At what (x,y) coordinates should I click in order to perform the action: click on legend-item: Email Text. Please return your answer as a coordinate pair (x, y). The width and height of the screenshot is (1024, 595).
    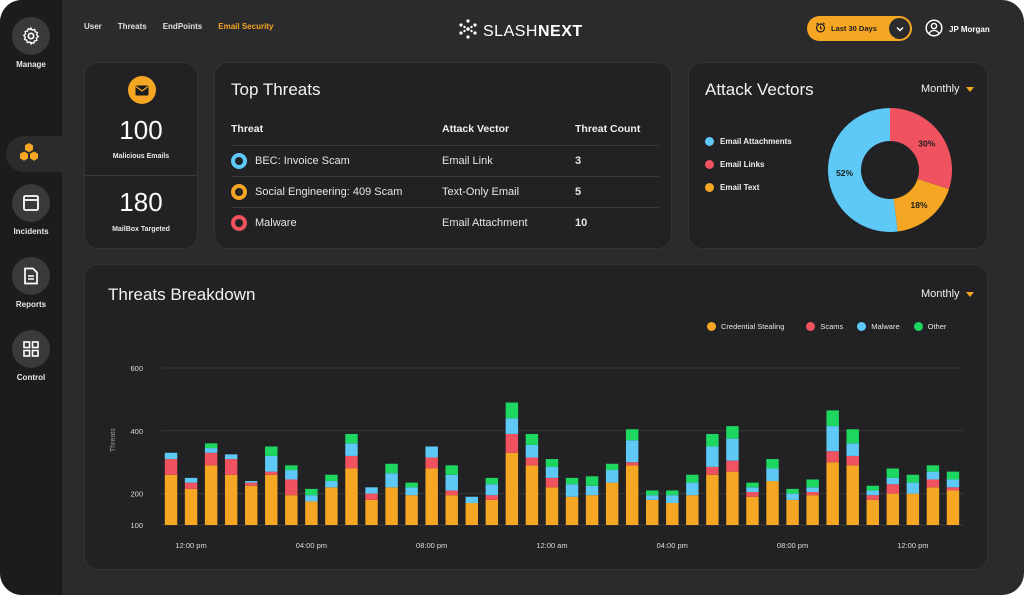
    Looking at the image, I should click on (748, 187).